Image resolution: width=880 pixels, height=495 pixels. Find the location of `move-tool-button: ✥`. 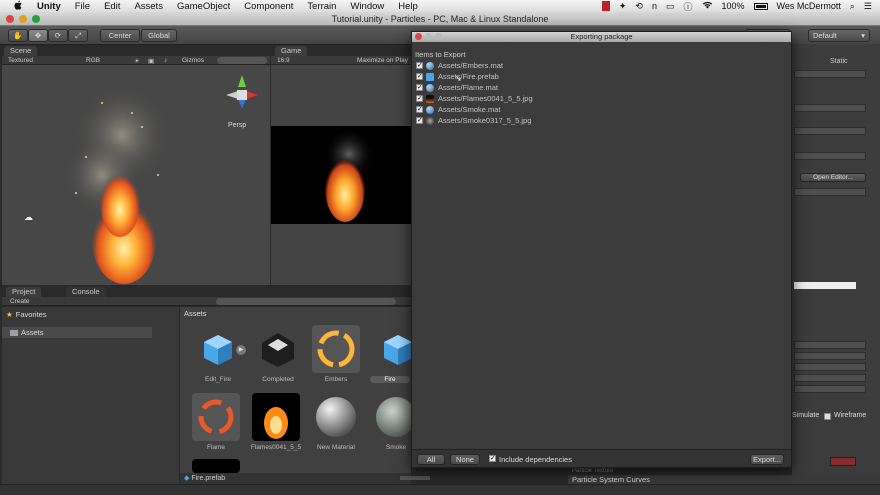

move-tool-button: ✥ is located at coordinates (38, 35).